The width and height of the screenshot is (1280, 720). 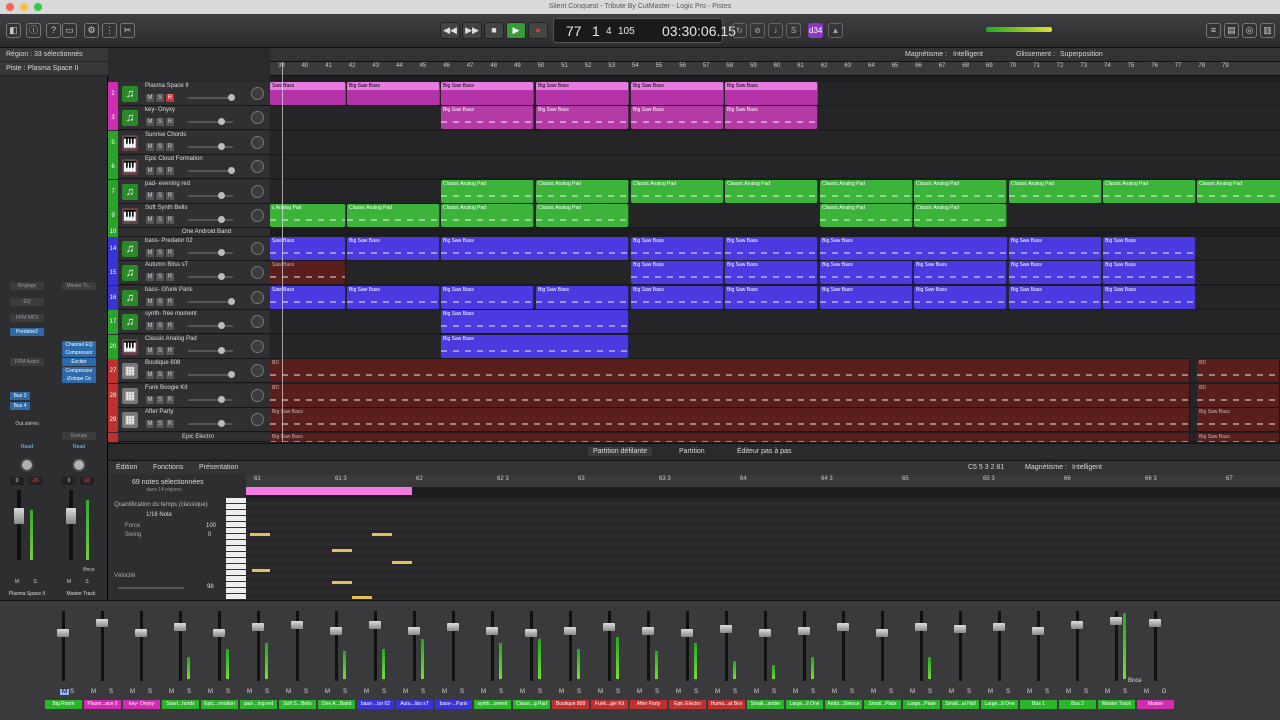 What do you see at coordinates (1019, 29) in the screenshot?
I see `master-volume-slider` at bounding box center [1019, 29].